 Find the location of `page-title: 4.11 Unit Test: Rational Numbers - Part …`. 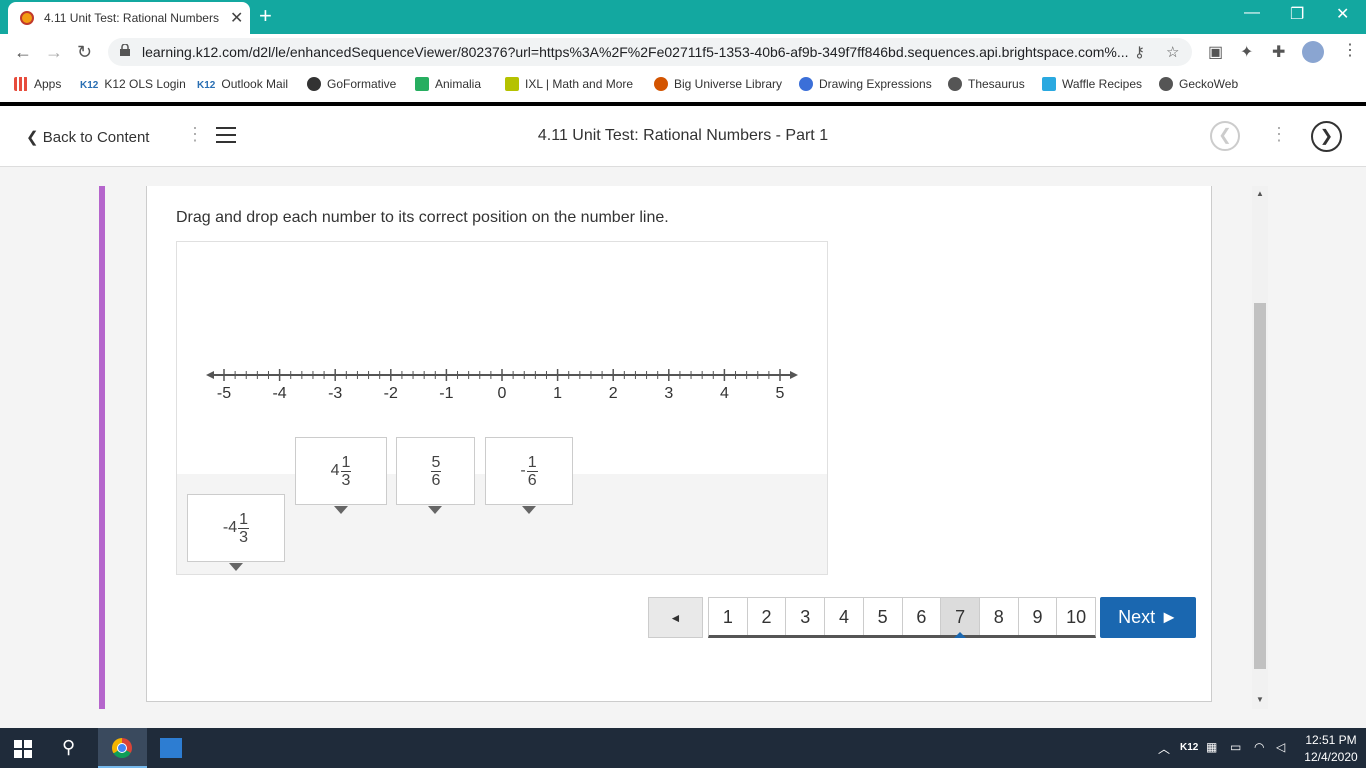

page-title: 4.11 Unit Test: Rational Numbers - Part … is located at coordinates (683, 135).